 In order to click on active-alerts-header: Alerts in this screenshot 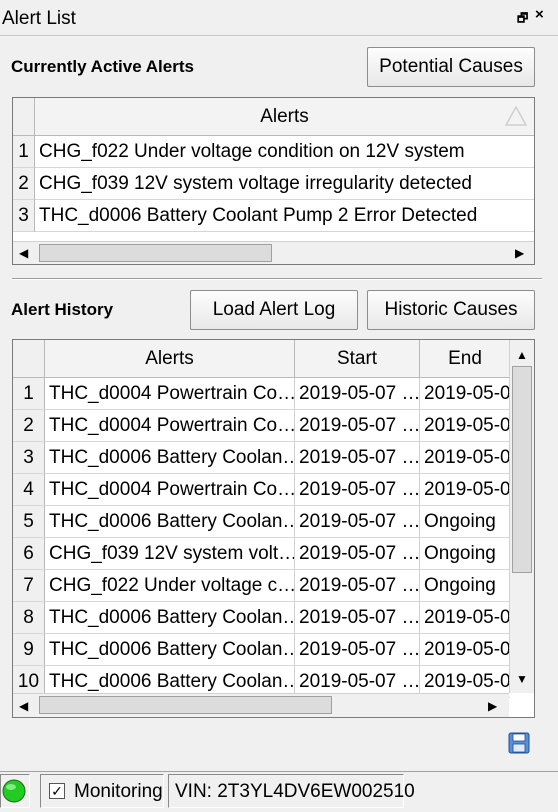, I will do `click(273, 117)`.